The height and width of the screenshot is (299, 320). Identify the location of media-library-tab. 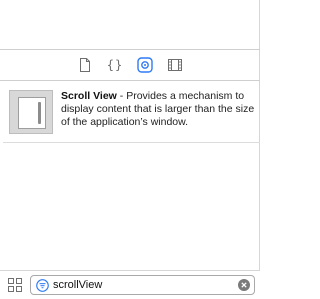
(175, 65).